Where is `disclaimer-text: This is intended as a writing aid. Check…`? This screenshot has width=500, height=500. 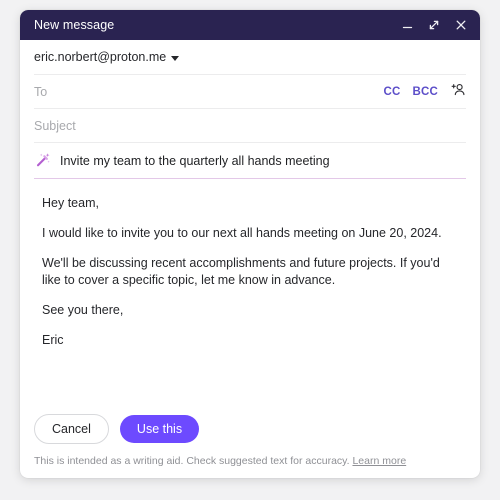 disclaimer-text: This is intended as a writing aid. Check… is located at coordinates (192, 461).